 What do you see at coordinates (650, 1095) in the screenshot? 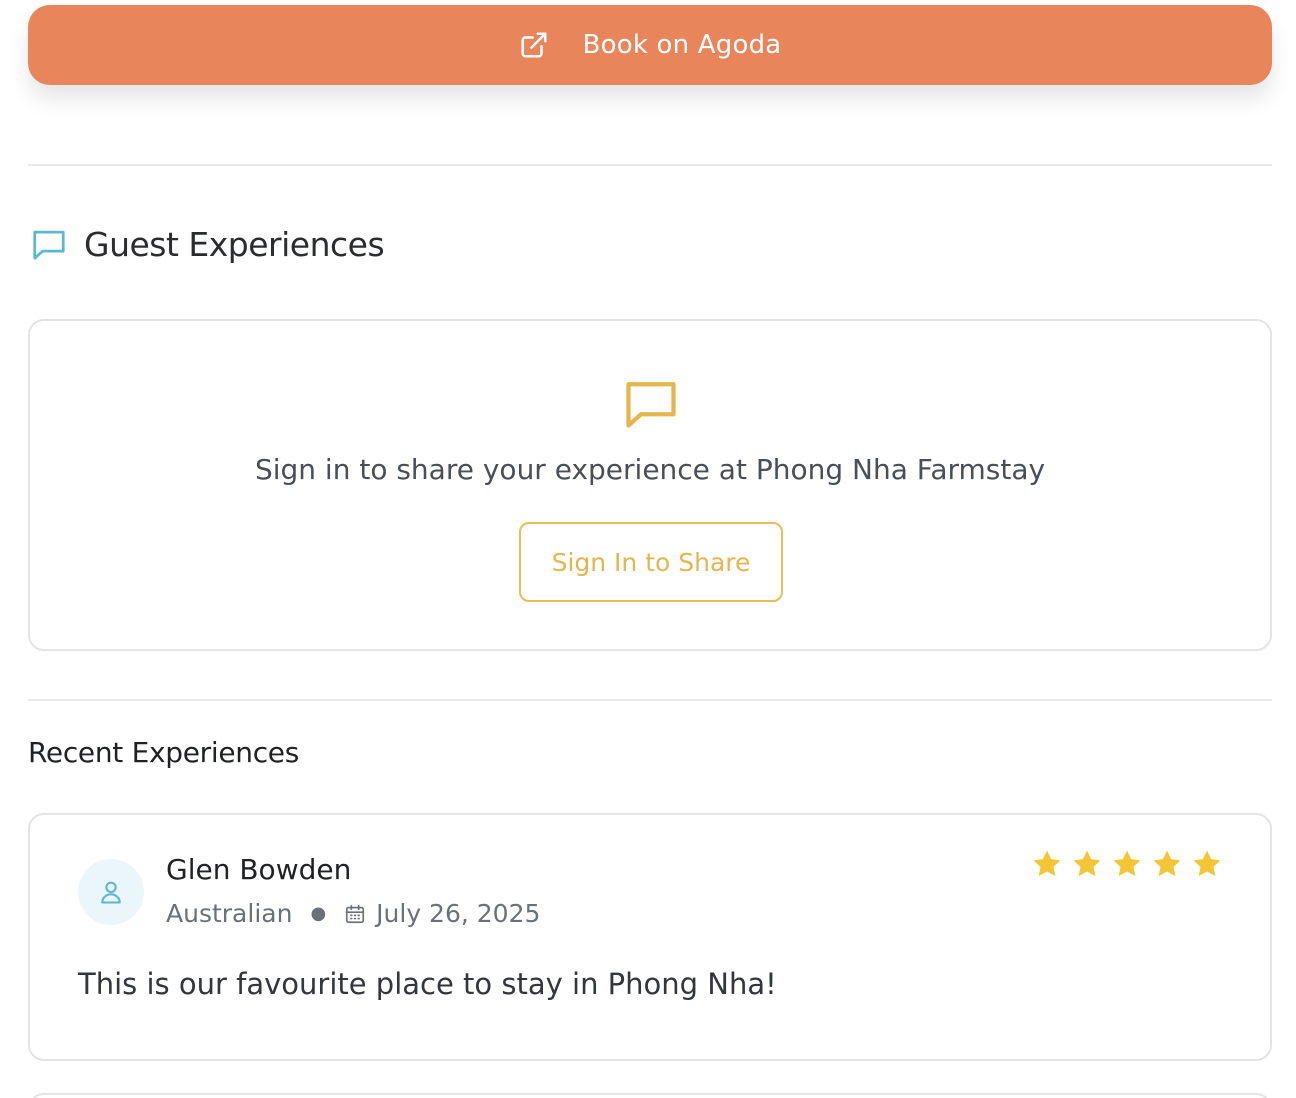
I see `review-card` at bounding box center [650, 1095].